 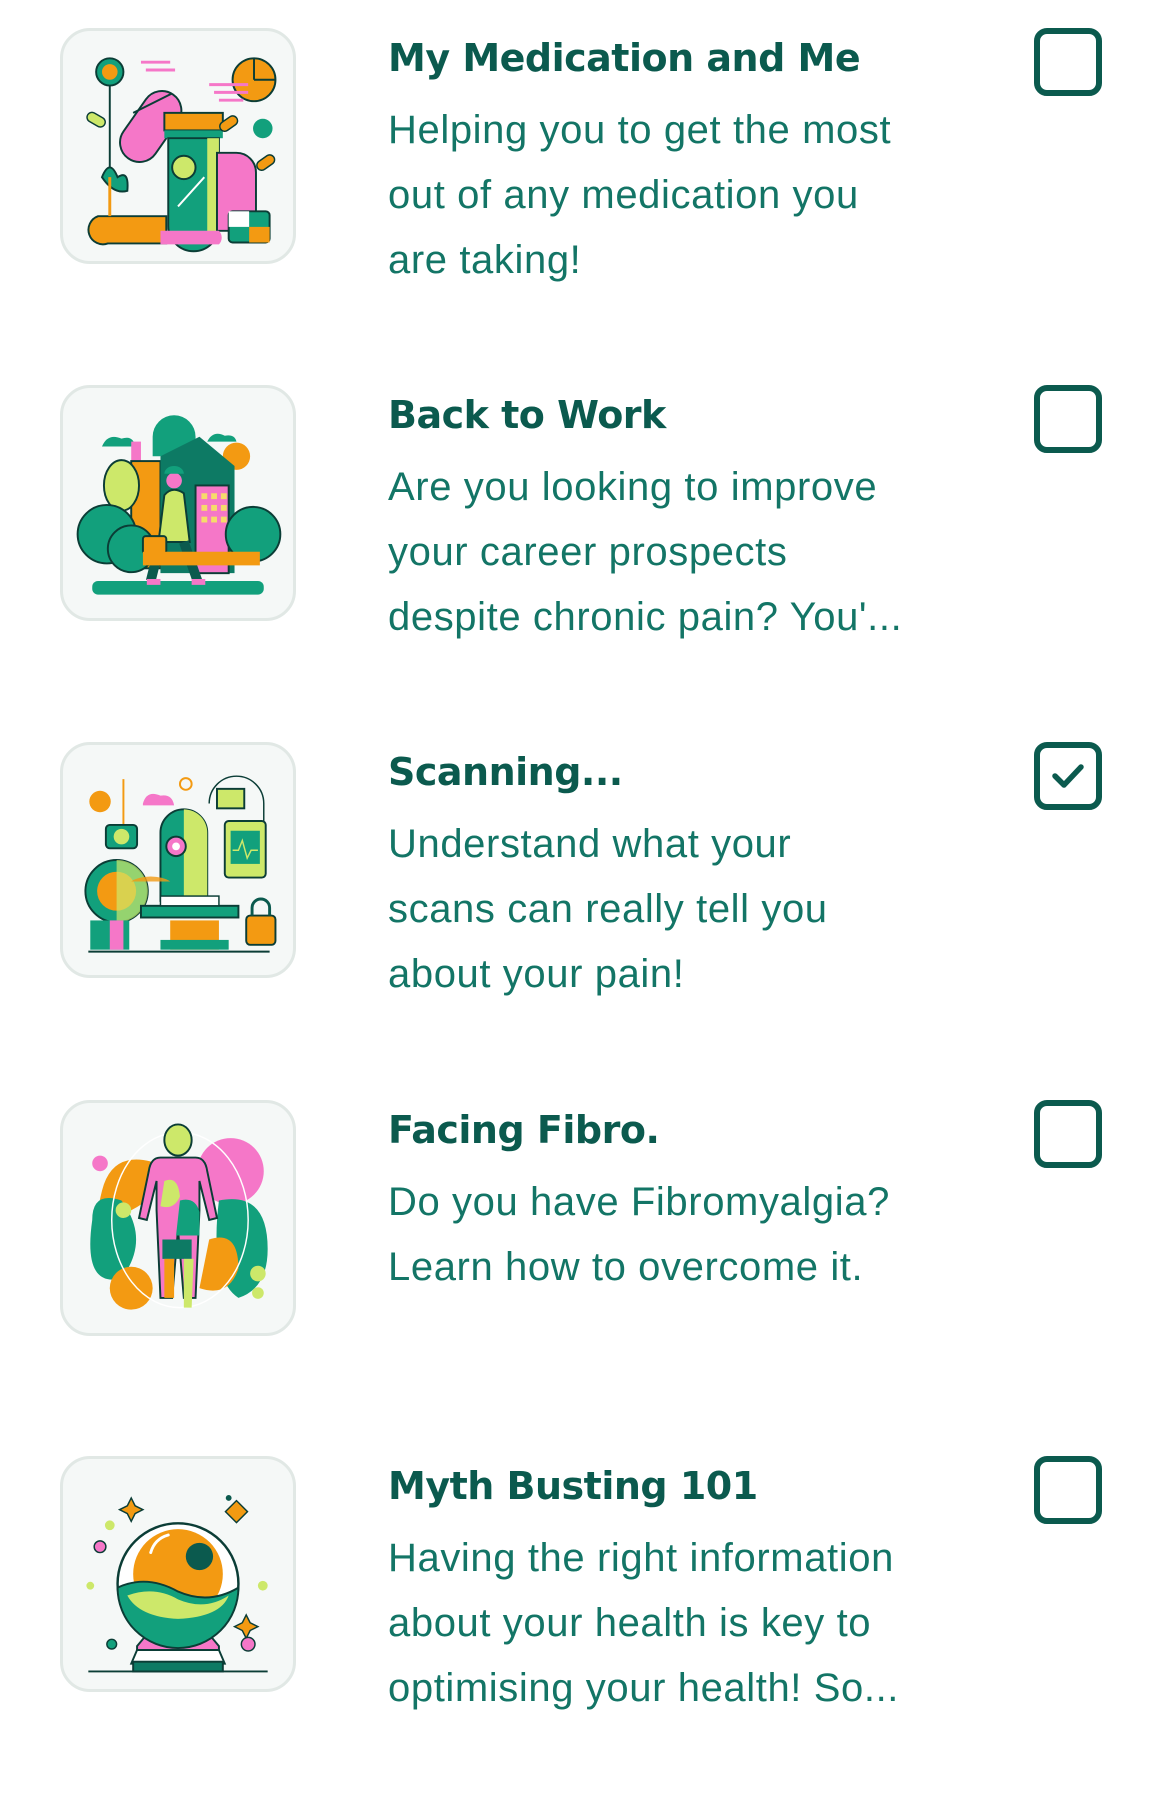 What do you see at coordinates (178, 860) in the screenshot?
I see `scanner-illustration` at bounding box center [178, 860].